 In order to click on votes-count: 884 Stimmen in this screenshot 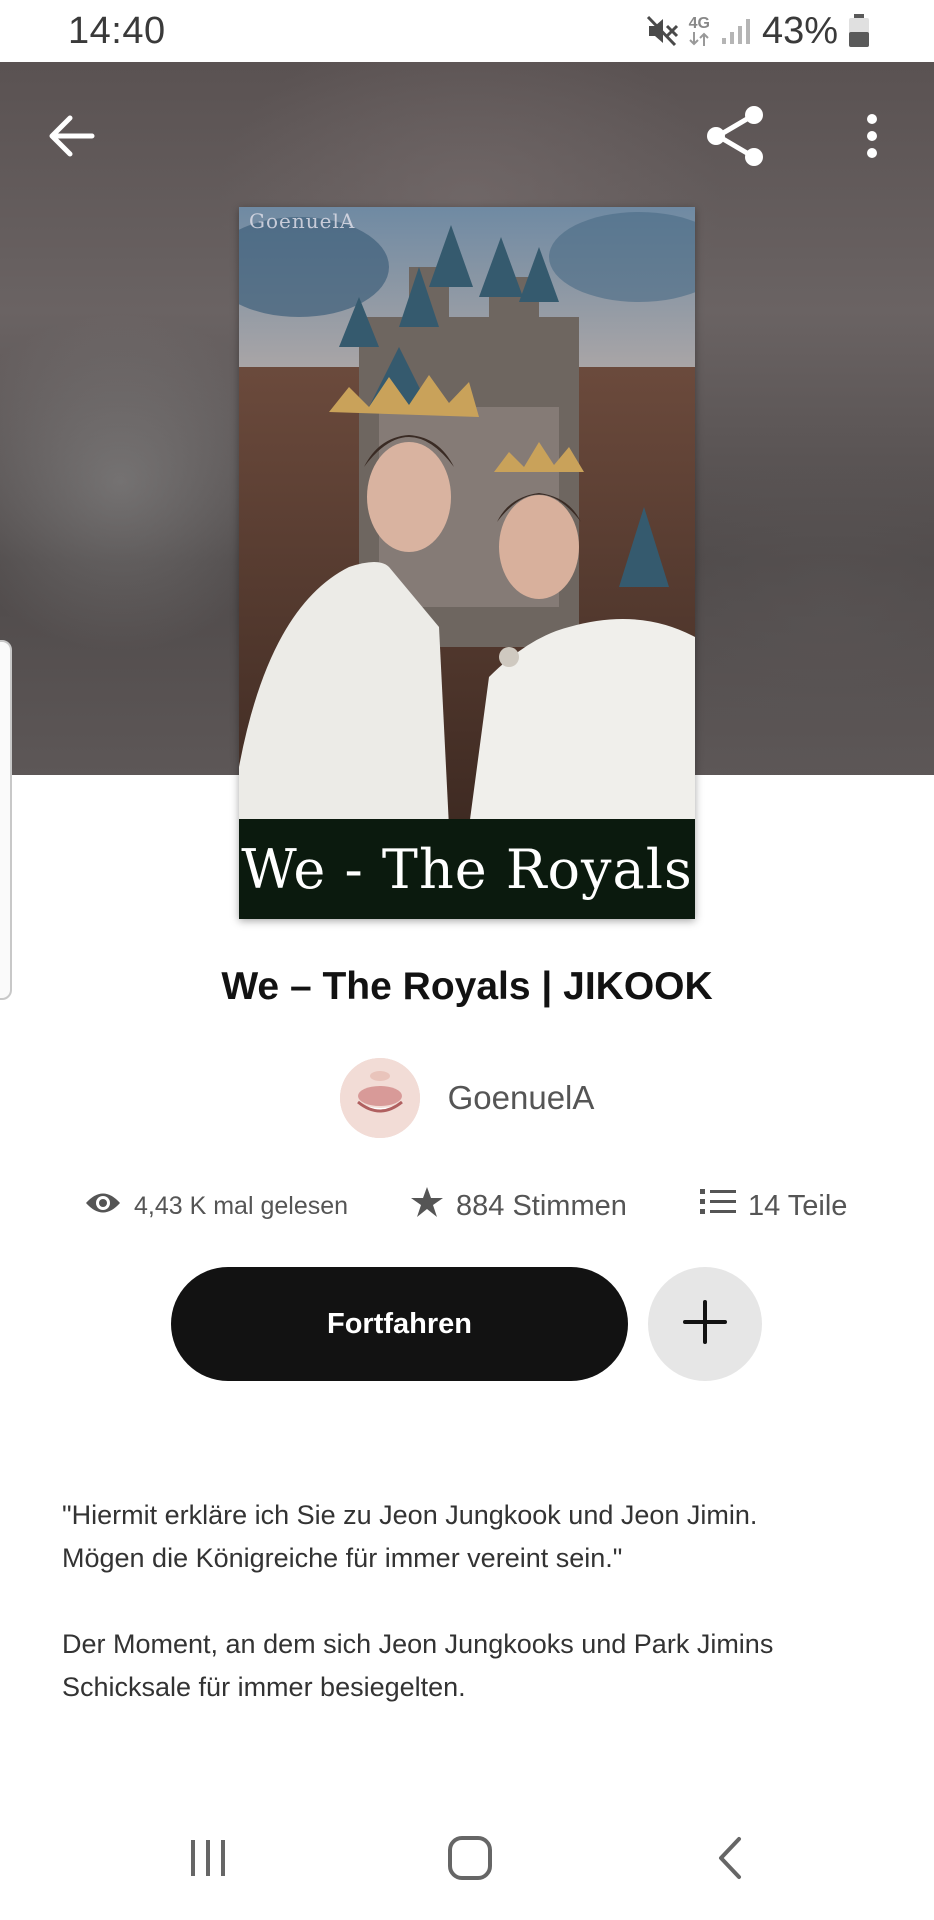, I will do `click(541, 1205)`.